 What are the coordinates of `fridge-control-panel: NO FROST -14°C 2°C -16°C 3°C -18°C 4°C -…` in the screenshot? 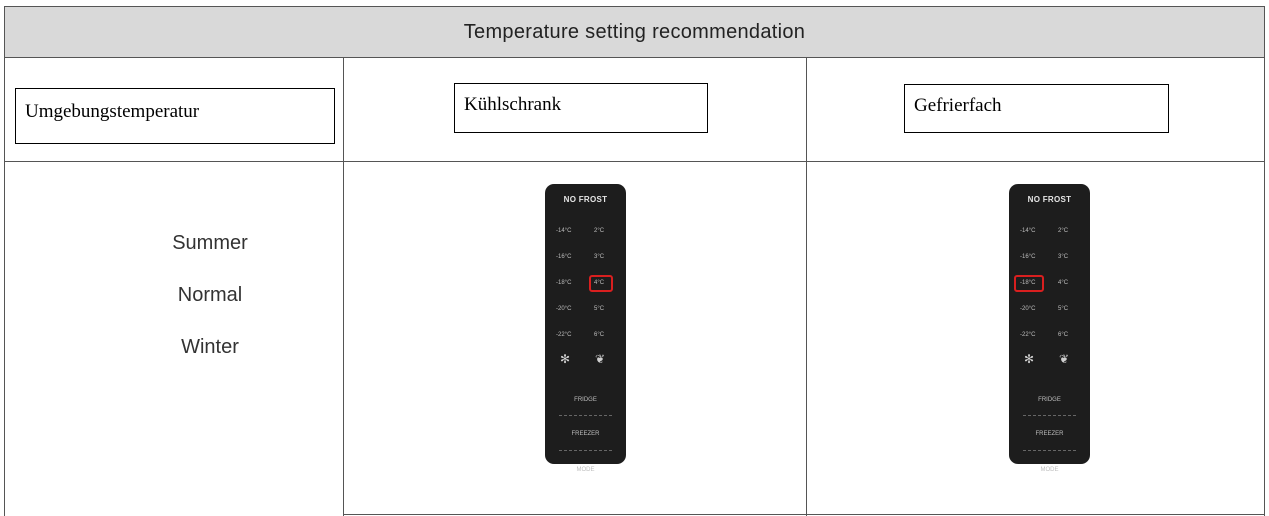 It's located at (585, 324).